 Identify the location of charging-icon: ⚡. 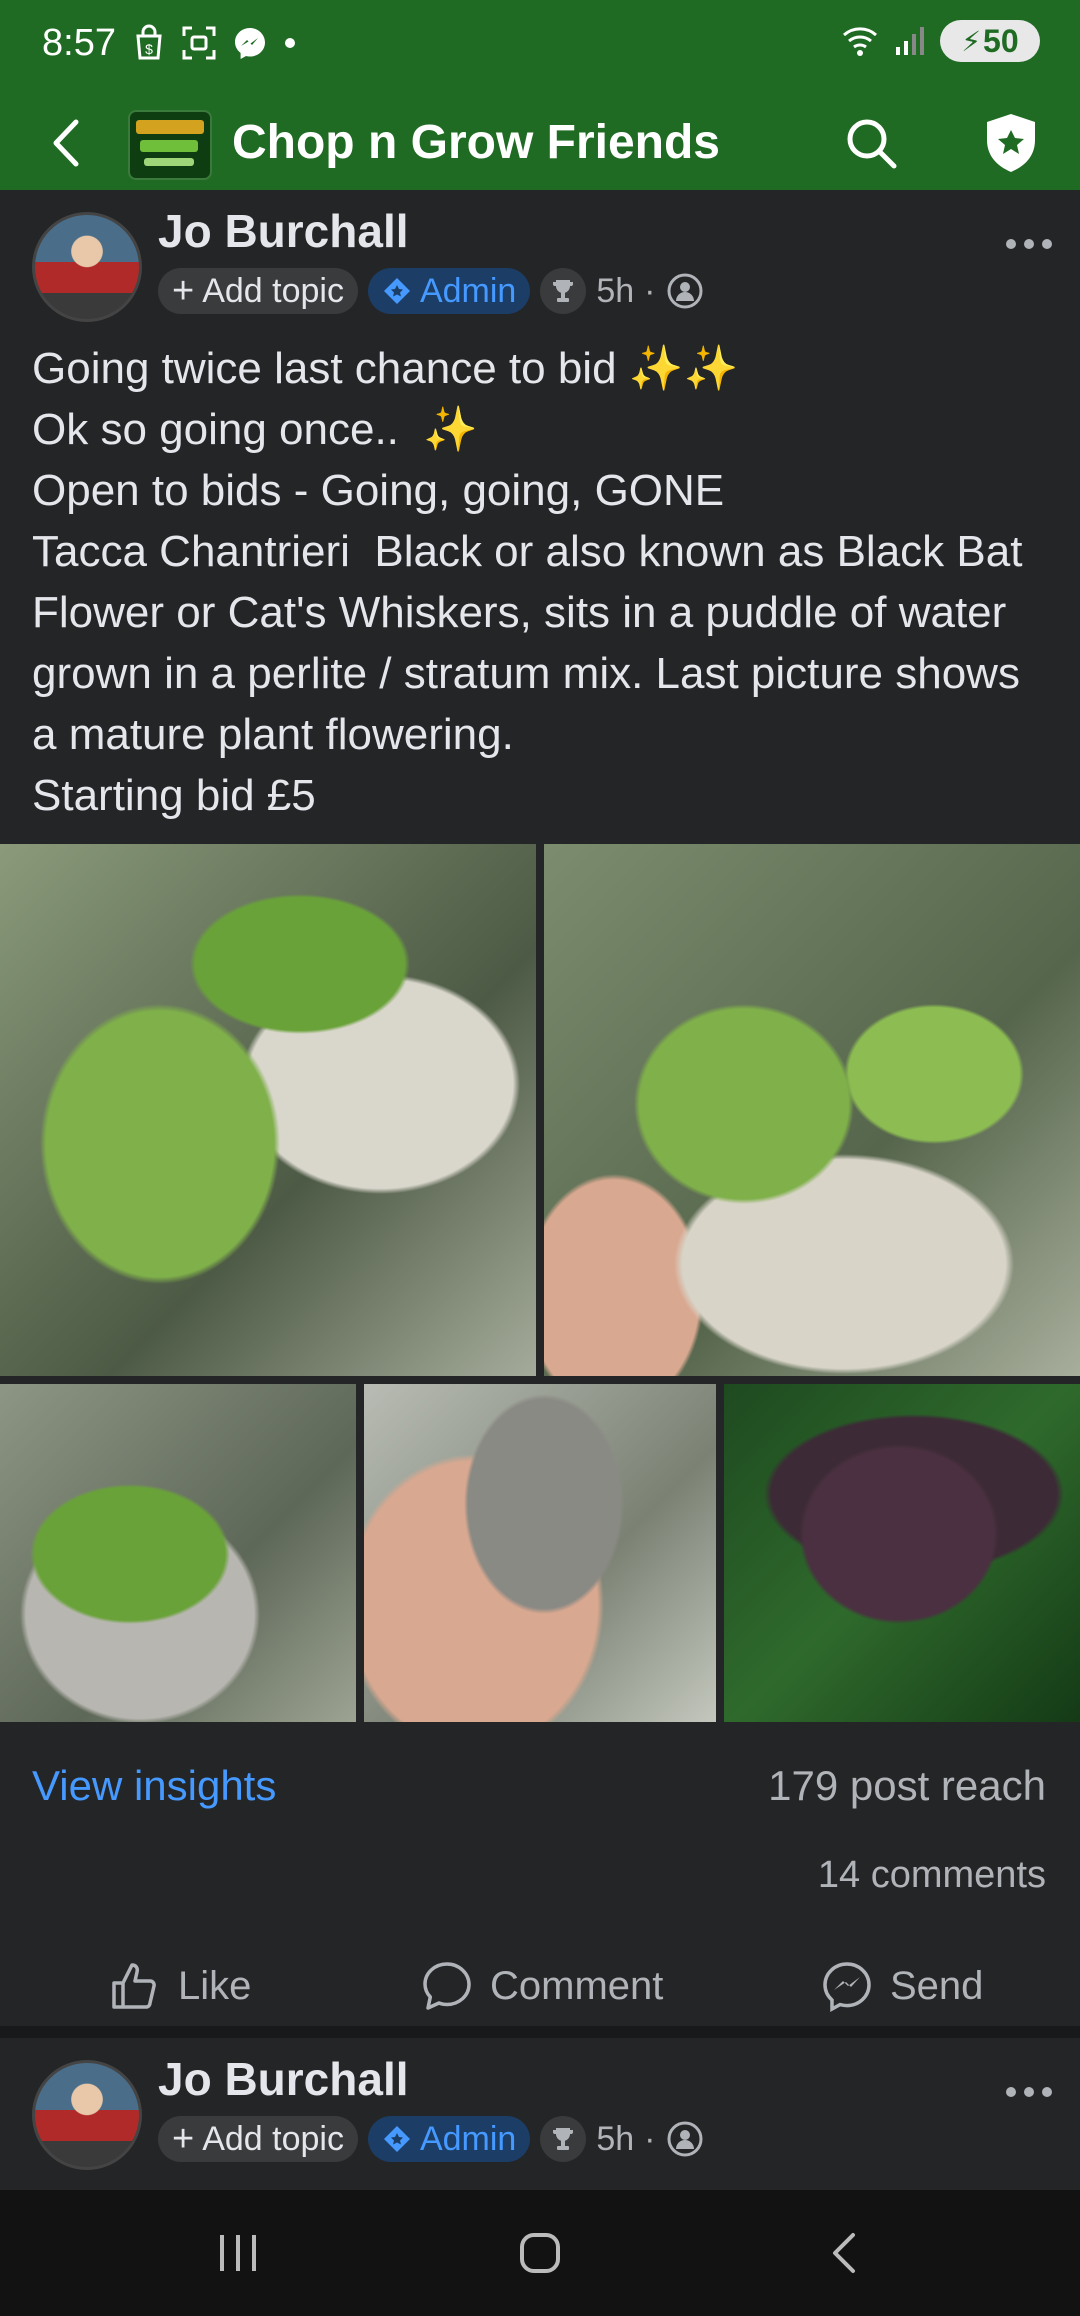
(971, 41).